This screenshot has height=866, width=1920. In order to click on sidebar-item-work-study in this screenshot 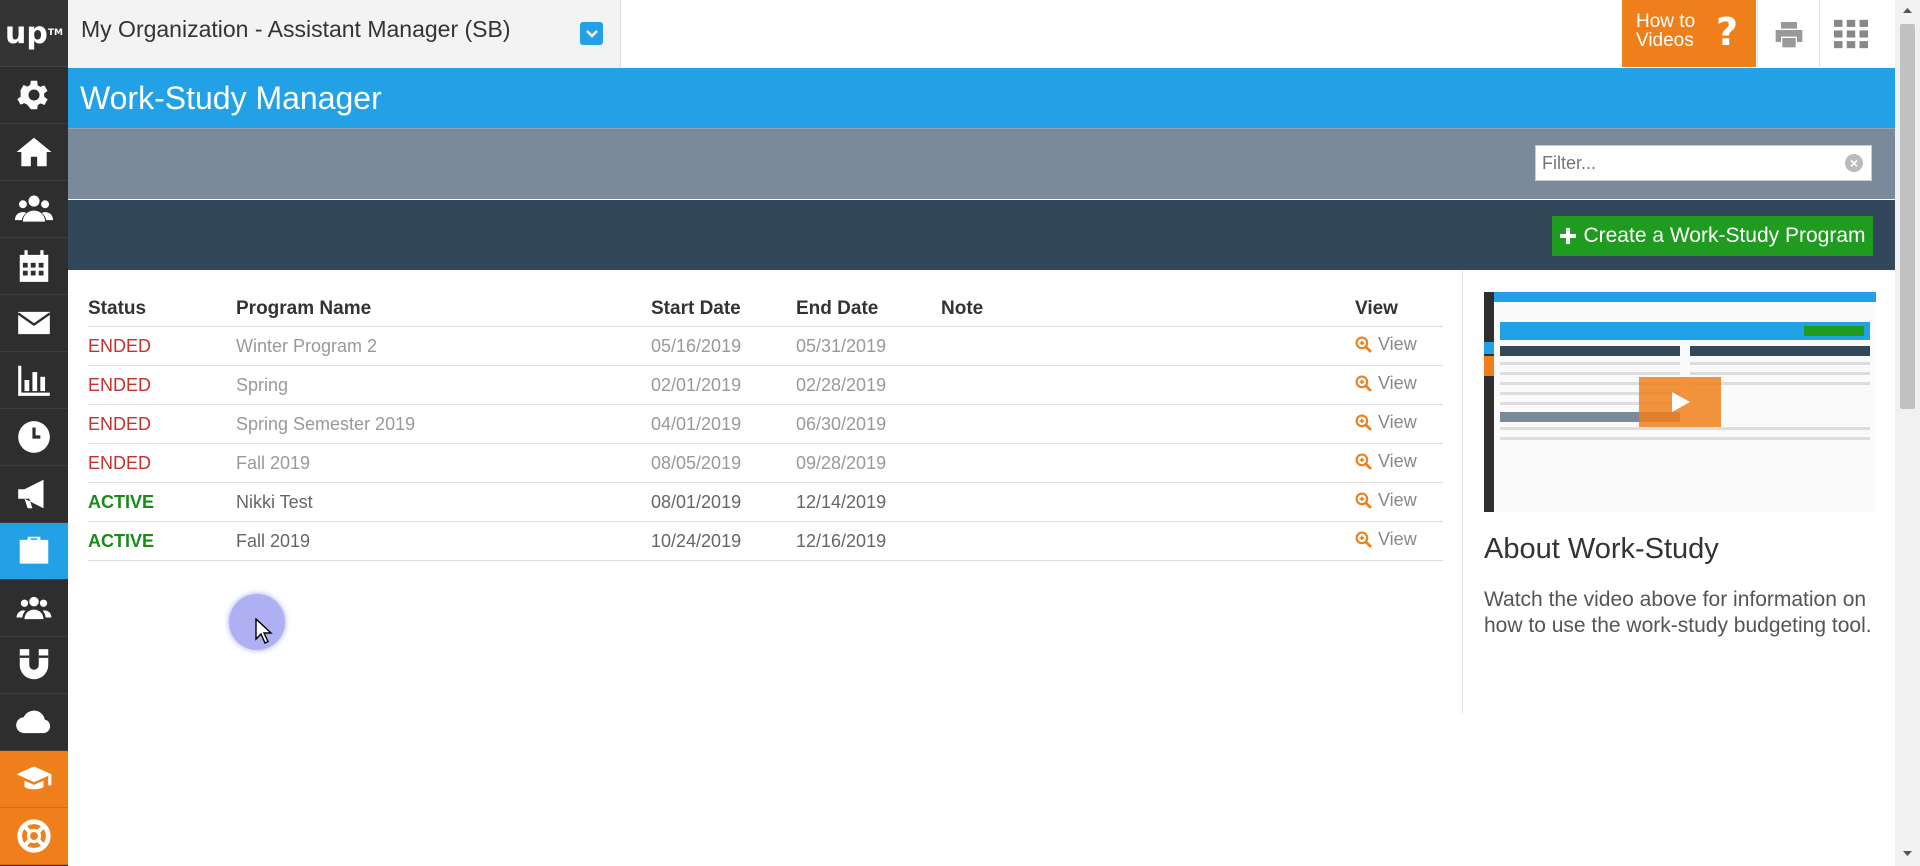, I will do `click(34, 551)`.